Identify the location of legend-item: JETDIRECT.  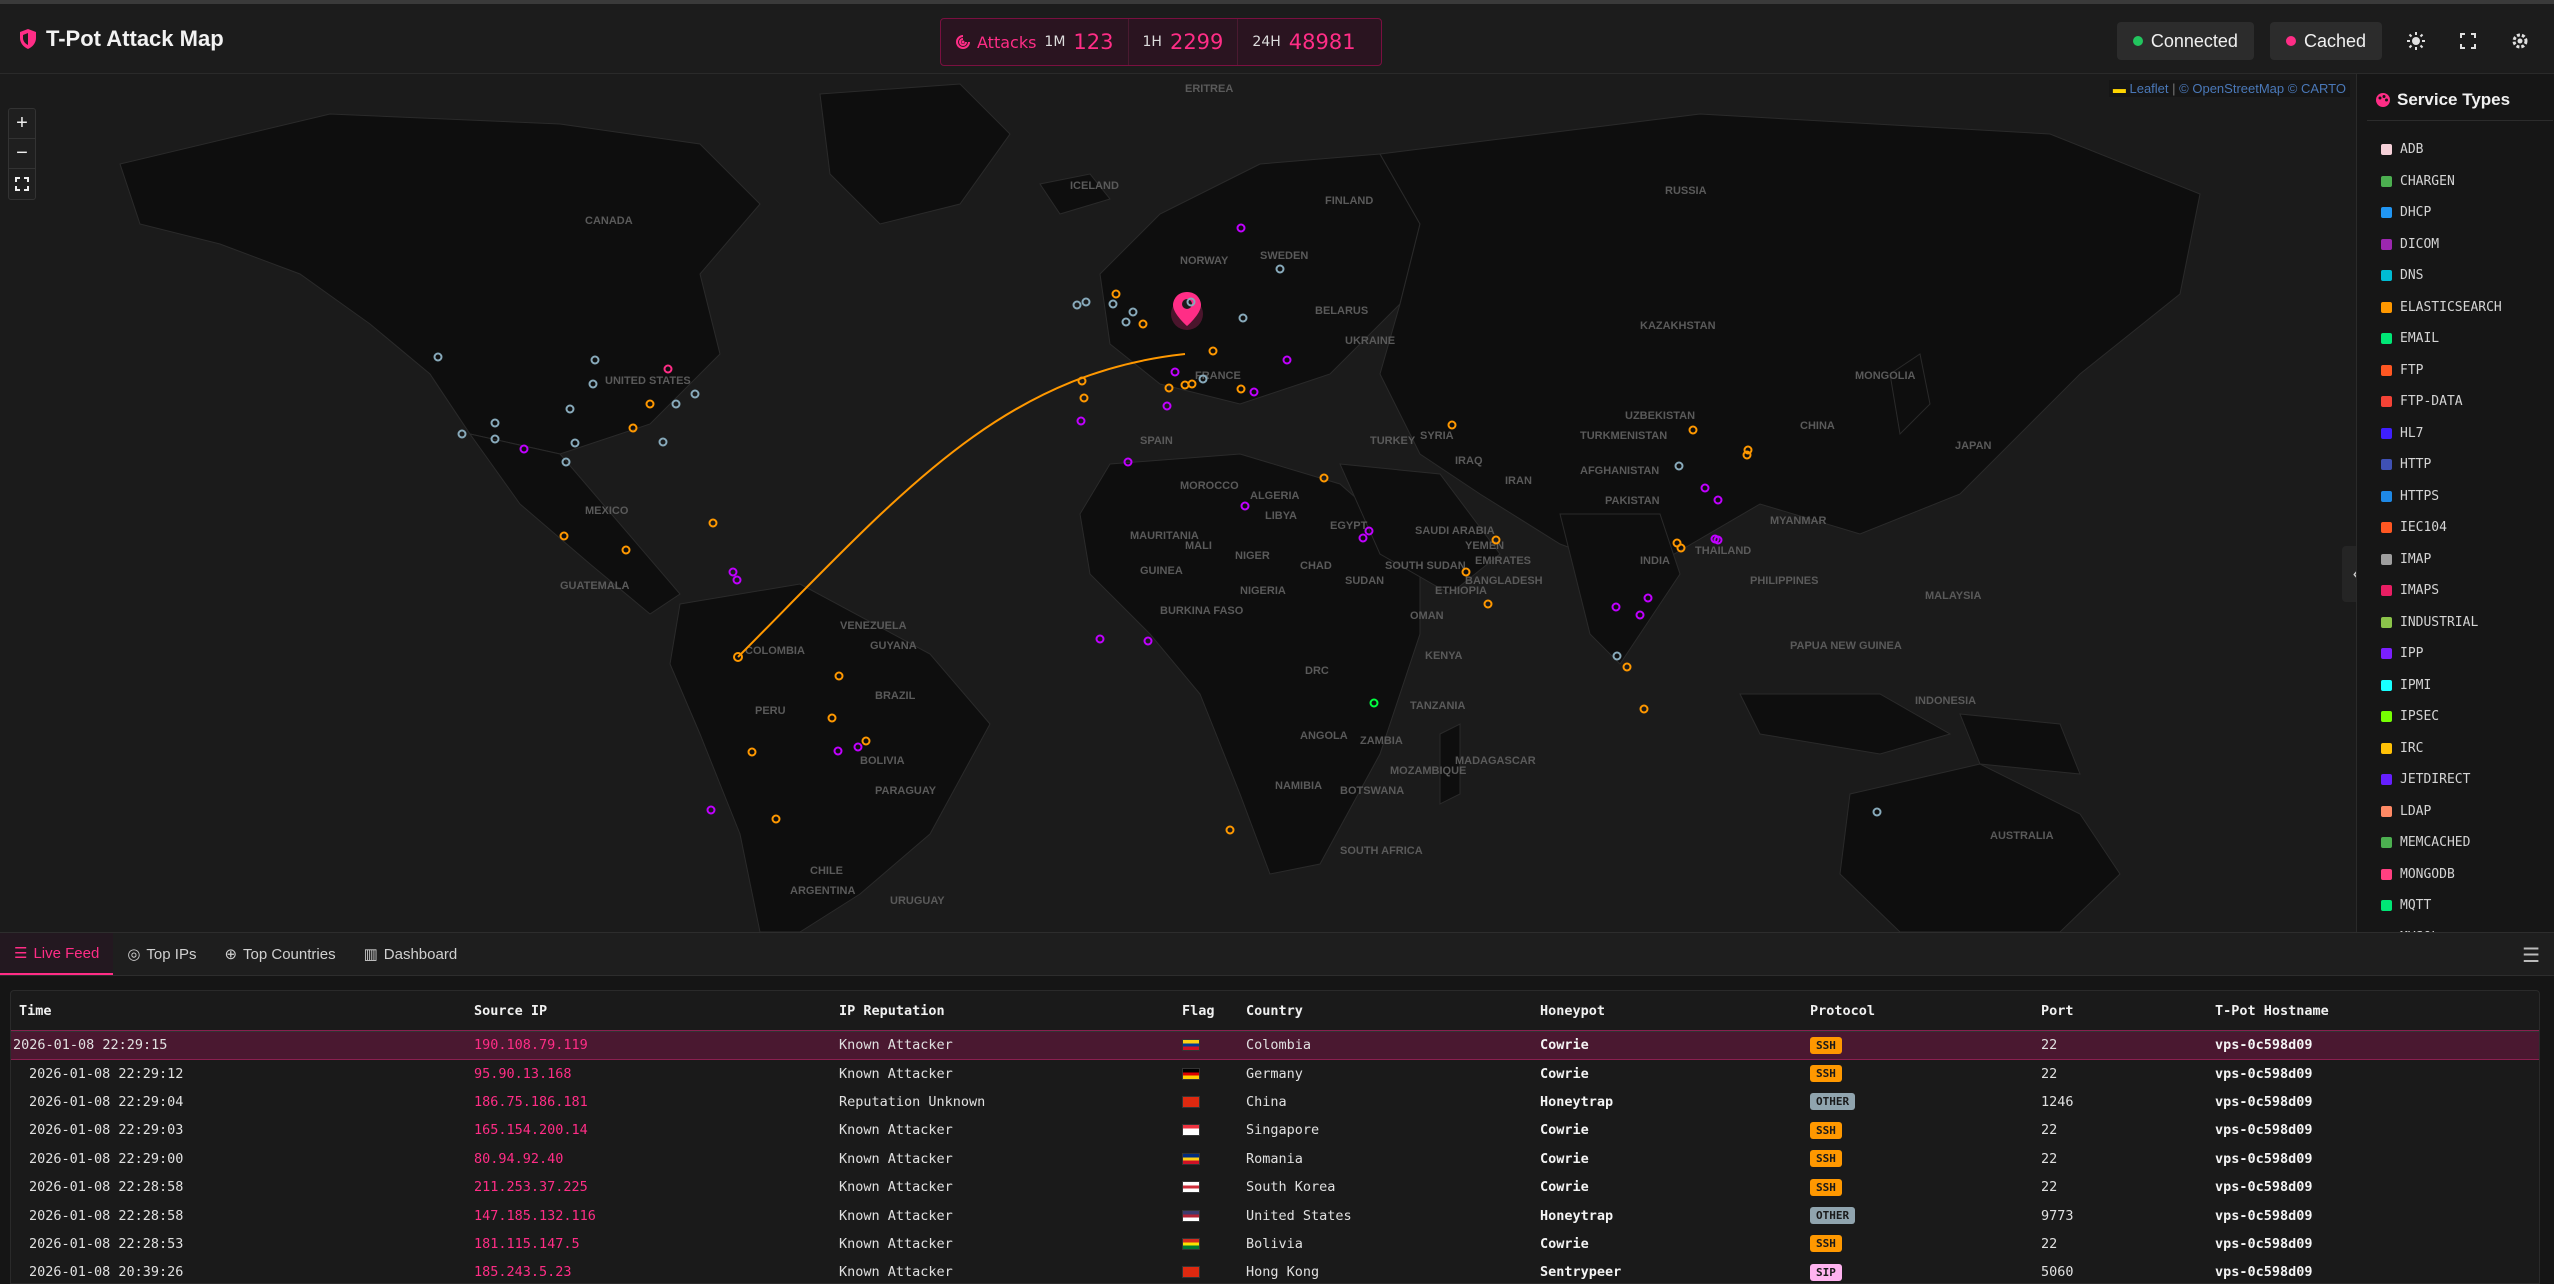
(2441, 780).